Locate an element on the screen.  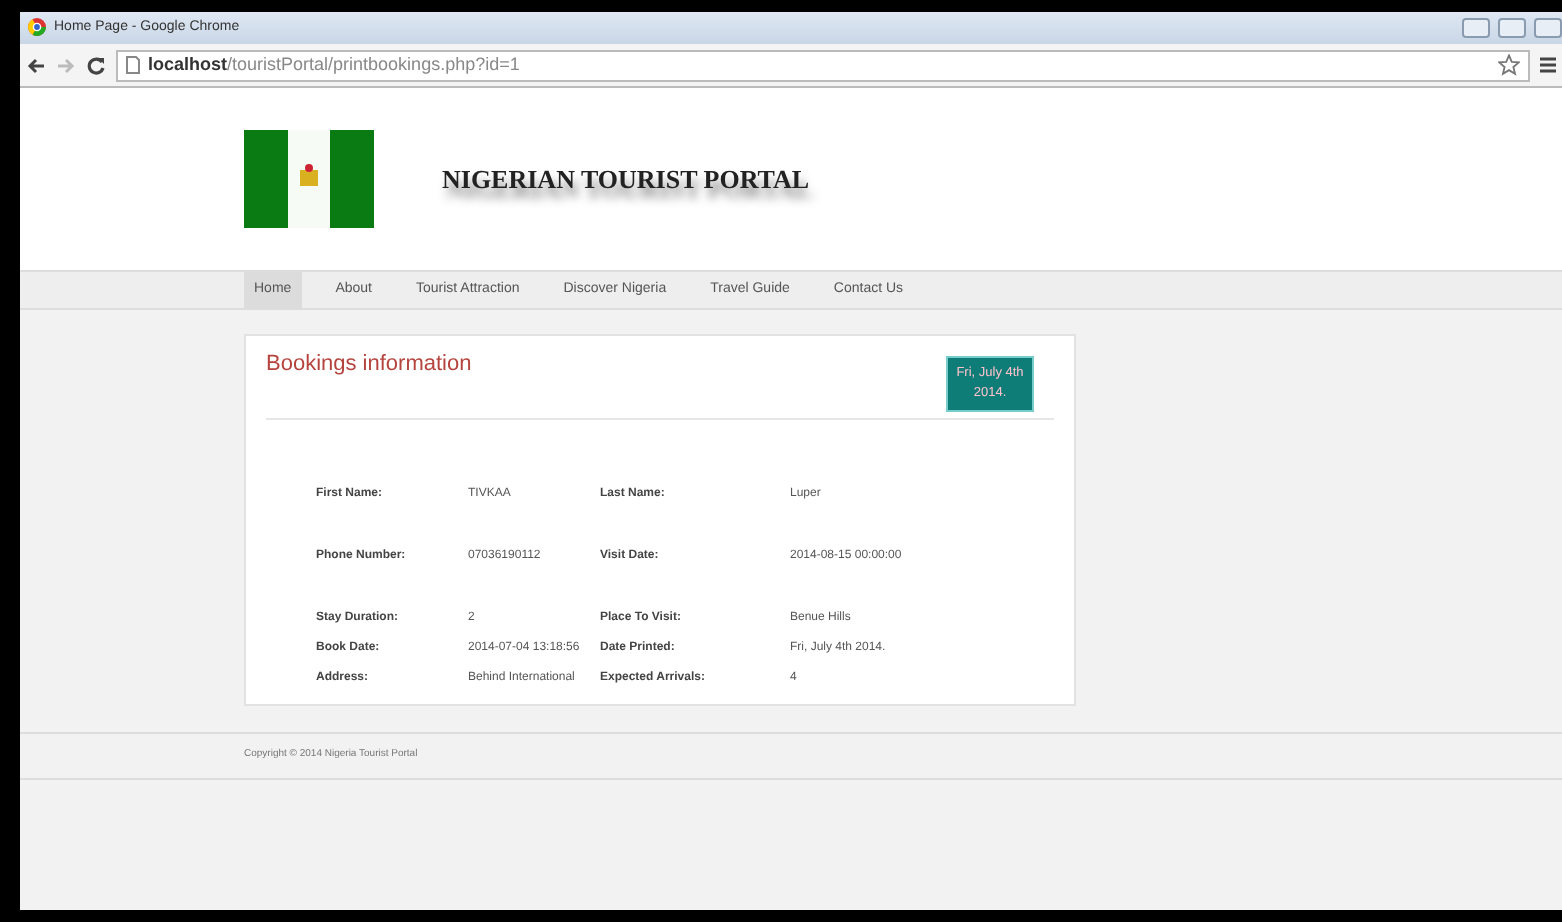
minimize-icon is located at coordinates (1476, 28).